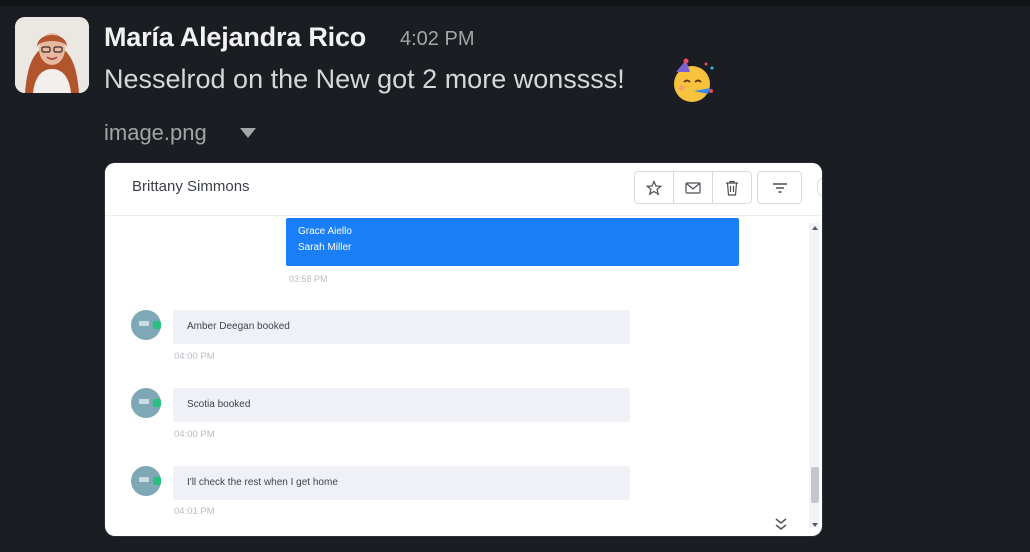  What do you see at coordinates (364, 79) in the screenshot?
I see `message-text: Nesselrod on the New got 2 more wonssss!` at bounding box center [364, 79].